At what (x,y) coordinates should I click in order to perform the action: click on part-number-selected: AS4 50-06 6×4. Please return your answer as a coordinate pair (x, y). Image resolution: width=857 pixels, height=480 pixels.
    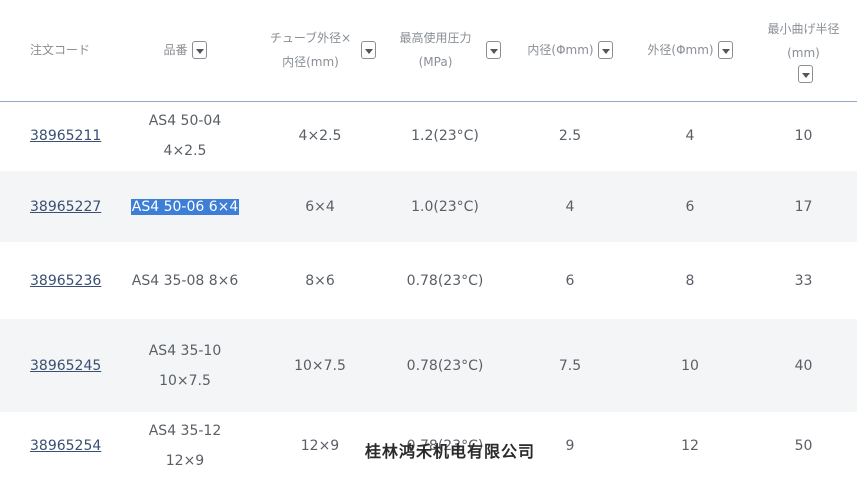
    Looking at the image, I should click on (185, 206).